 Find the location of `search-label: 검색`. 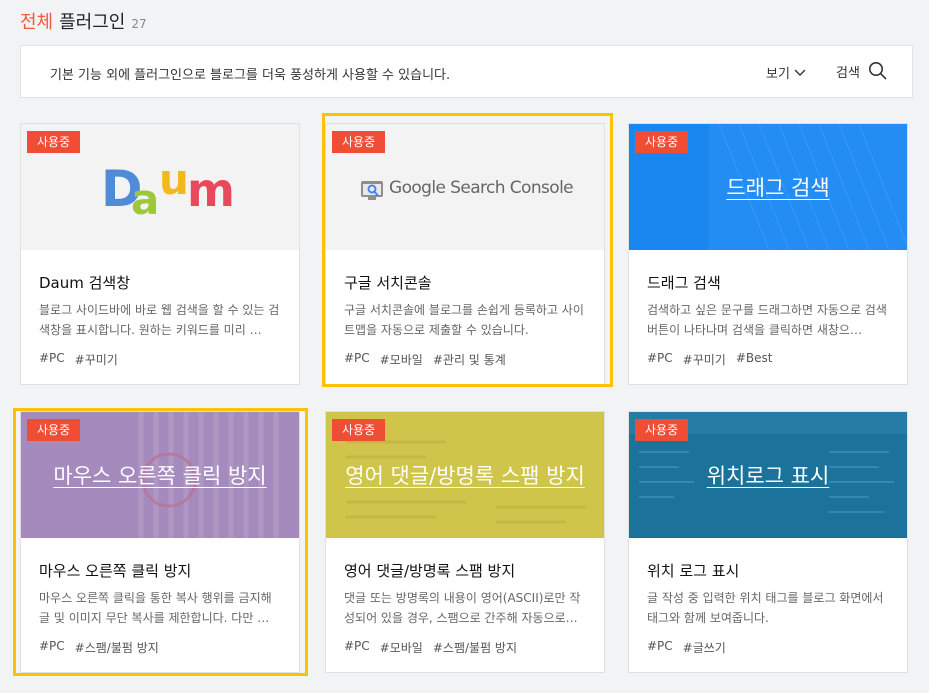

search-label: 검색 is located at coordinates (848, 73).